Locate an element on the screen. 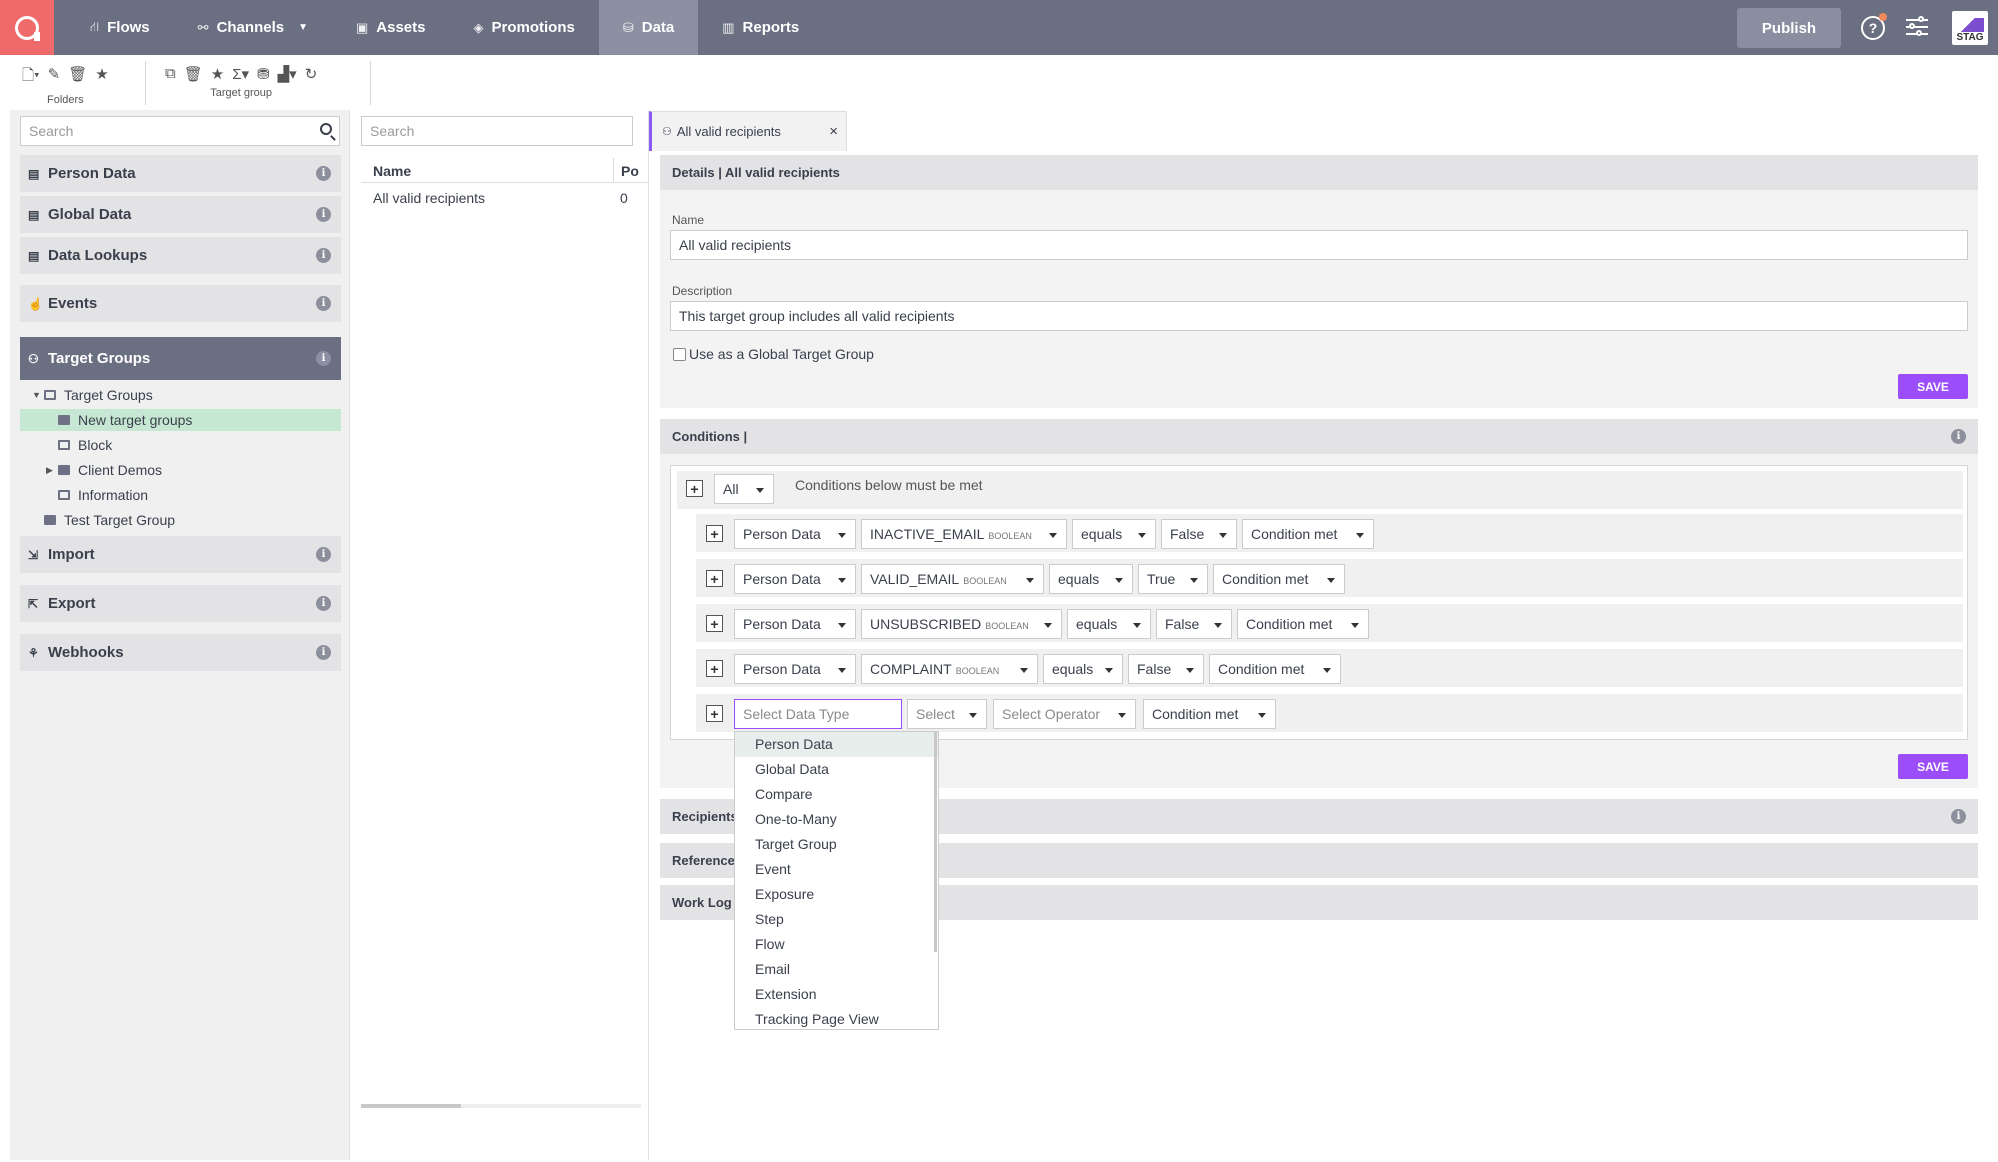 The height and width of the screenshot is (1162, 1998). refresh-icon: ↻ is located at coordinates (311, 74).